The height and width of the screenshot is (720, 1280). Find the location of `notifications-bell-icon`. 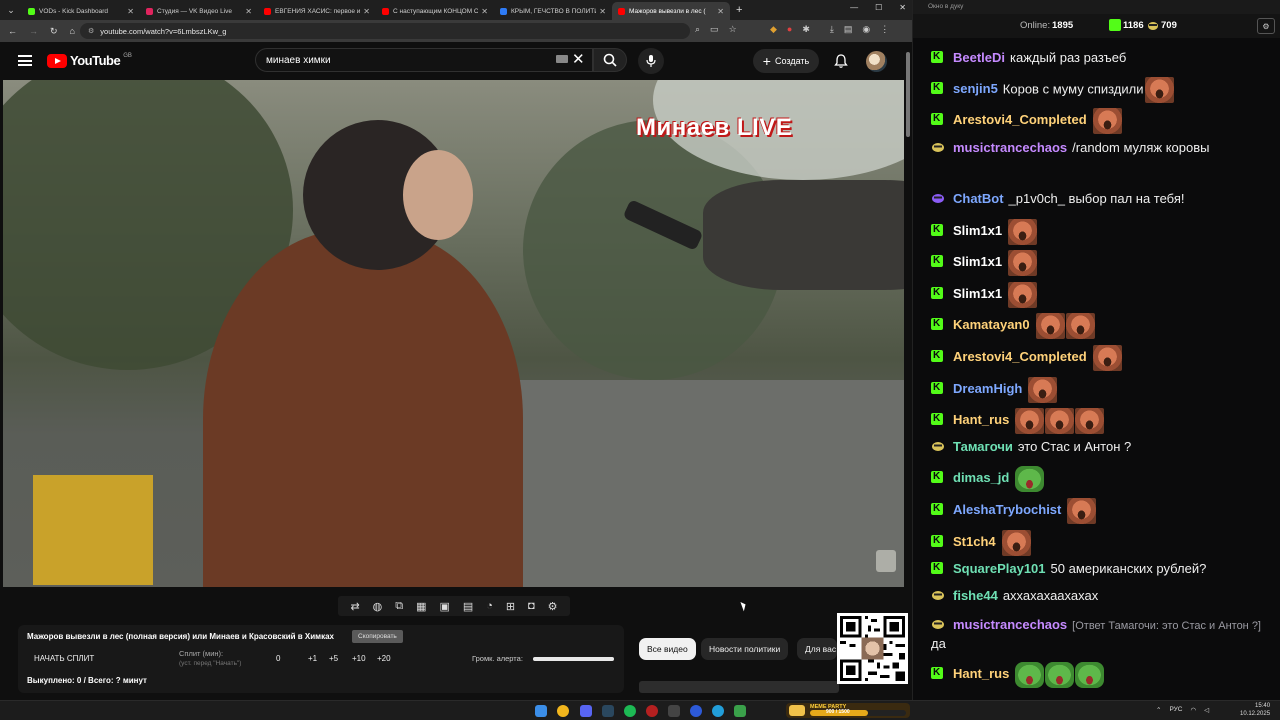

notifications-bell-icon is located at coordinates (841, 61).